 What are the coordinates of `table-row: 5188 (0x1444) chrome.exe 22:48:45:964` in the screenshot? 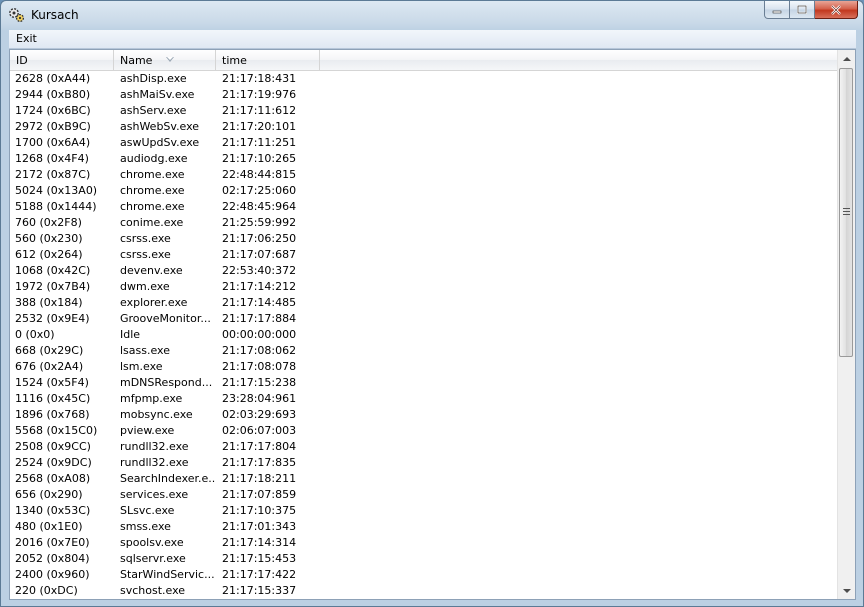 It's located at (424, 207).